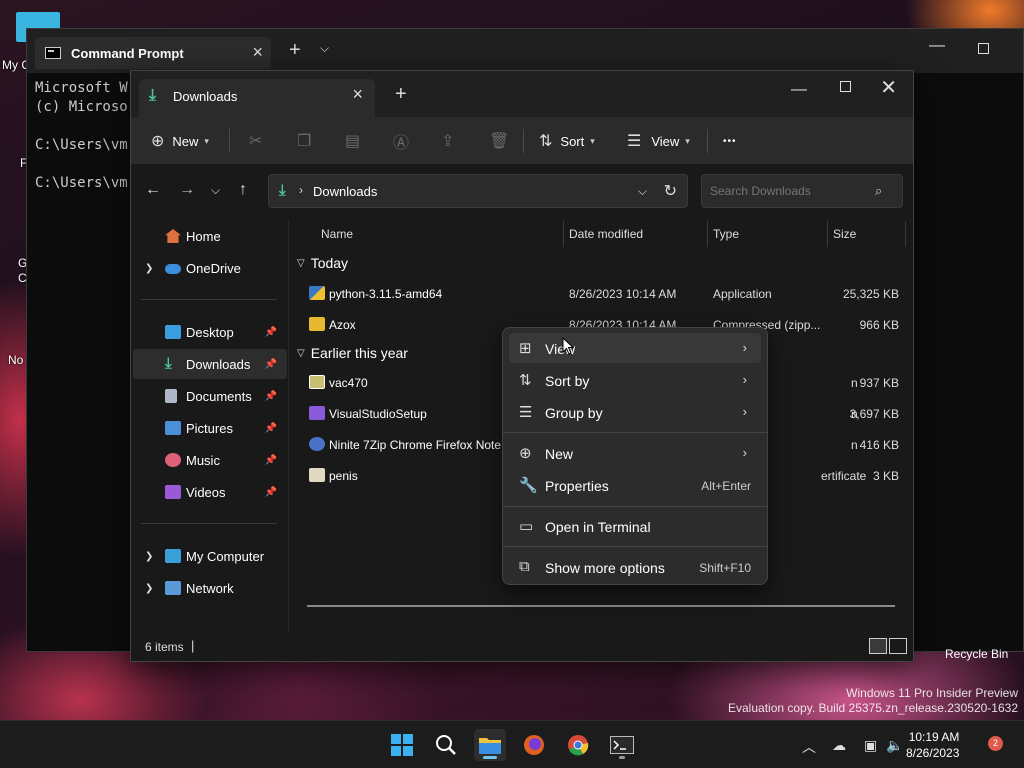 The image size is (1024, 768). Describe the element at coordinates (210, 236) in the screenshot. I see `sidebar-item-home: Home` at that location.